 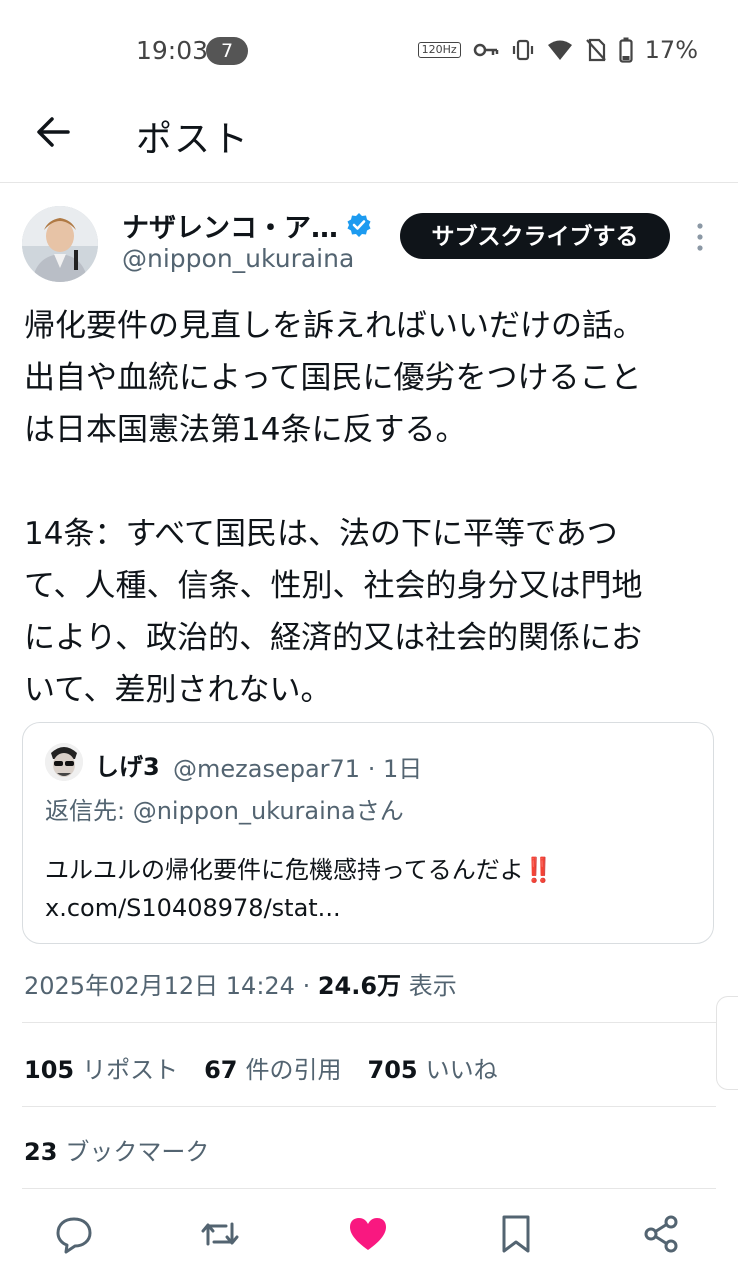 What do you see at coordinates (130, 1070) in the screenshot?
I see `reposts-label: リポスト` at bounding box center [130, 1070].